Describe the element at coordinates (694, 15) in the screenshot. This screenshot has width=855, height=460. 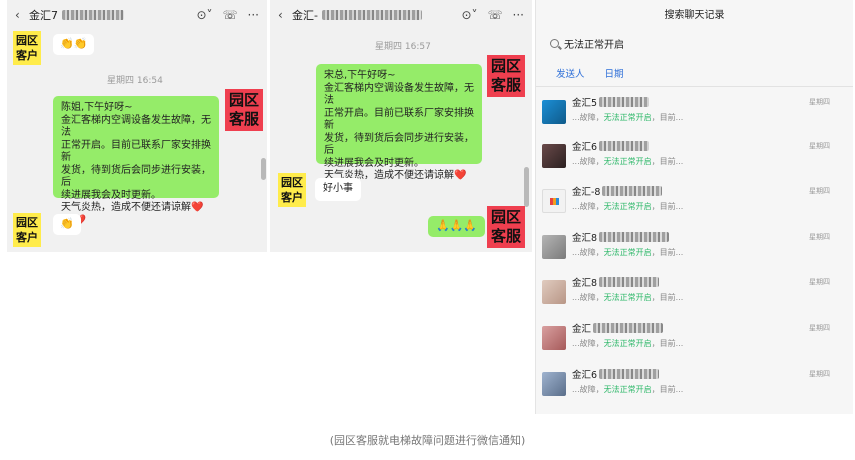
I see `search-panel-title: 搜索聊天记录` at that location.